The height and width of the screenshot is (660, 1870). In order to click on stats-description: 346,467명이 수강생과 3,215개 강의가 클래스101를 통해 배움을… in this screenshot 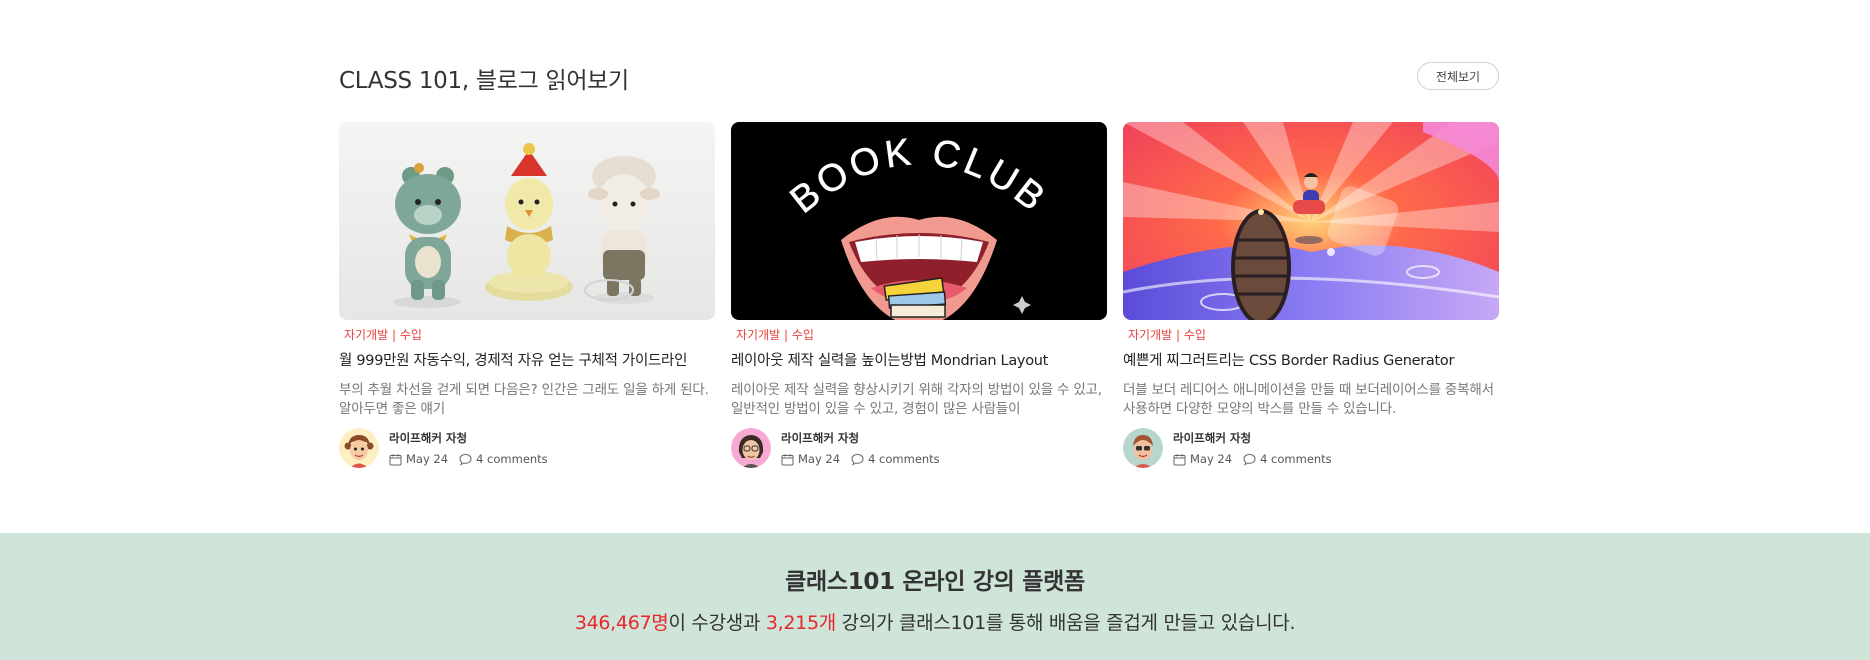, I will do `click(935, 621)`.